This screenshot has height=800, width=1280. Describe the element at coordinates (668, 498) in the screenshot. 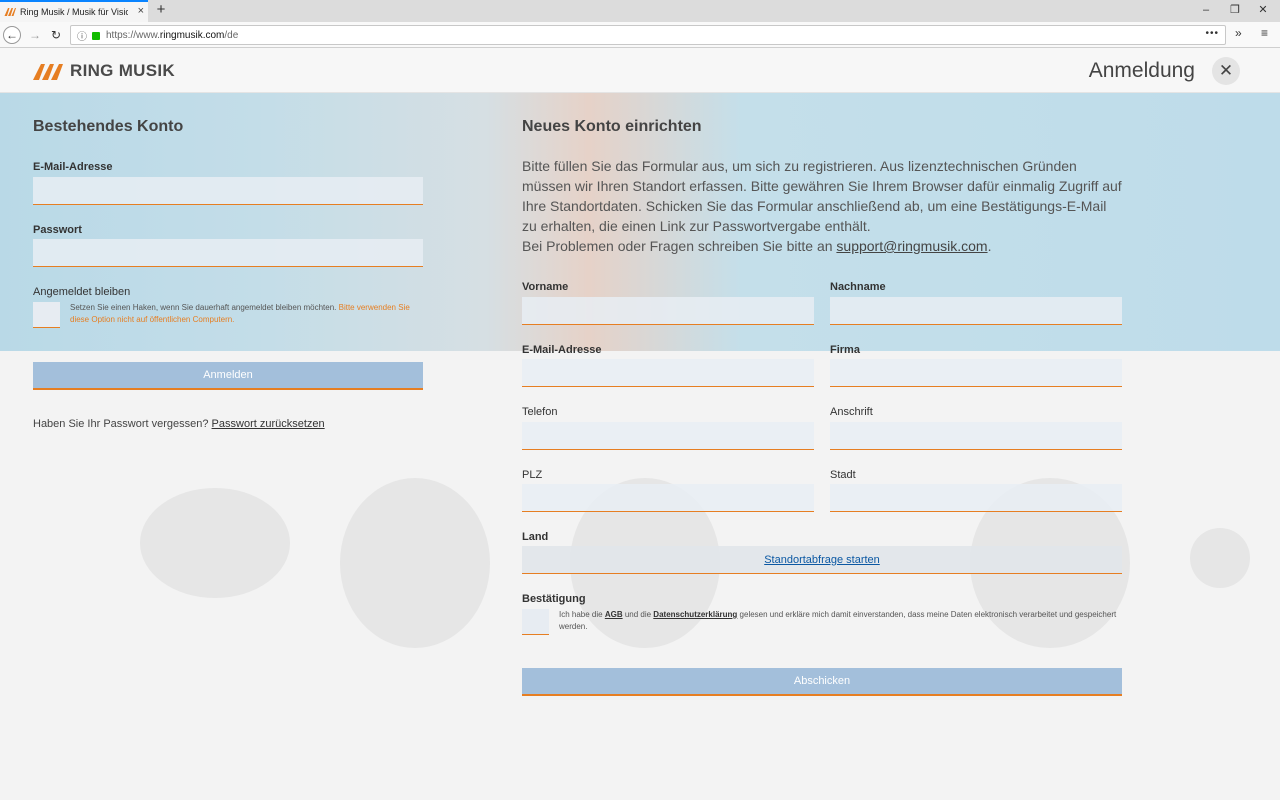

I see `zip-input` at that location.